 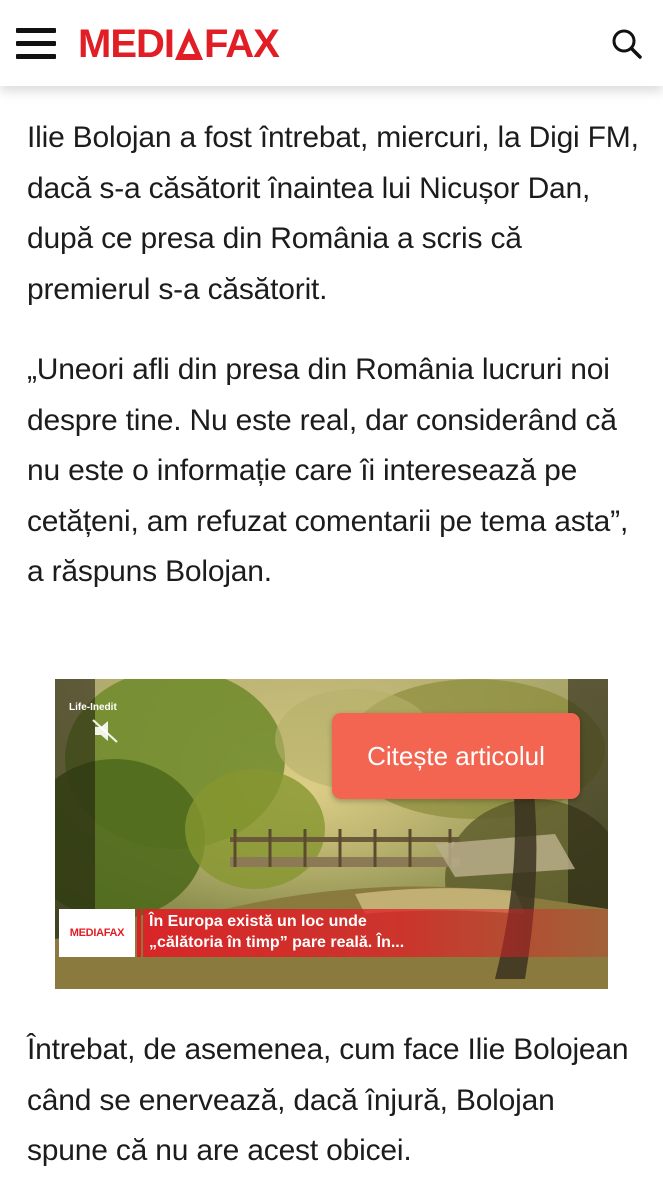 What do you see at coordinates (258, 921) in the screenshot?
I see `video-headline-line-1: În Europa există un loc unde` at bounding box center [258, 921].